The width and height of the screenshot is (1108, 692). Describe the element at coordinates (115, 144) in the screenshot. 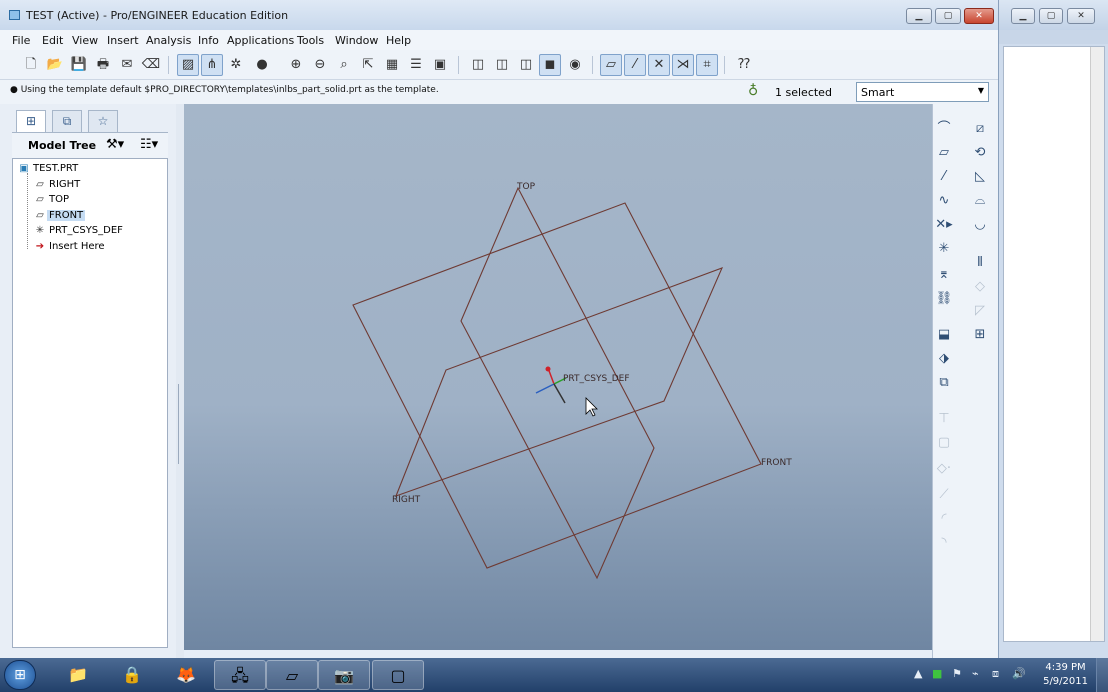

I see `tree-settings-icon: ⚒▾` at that location.